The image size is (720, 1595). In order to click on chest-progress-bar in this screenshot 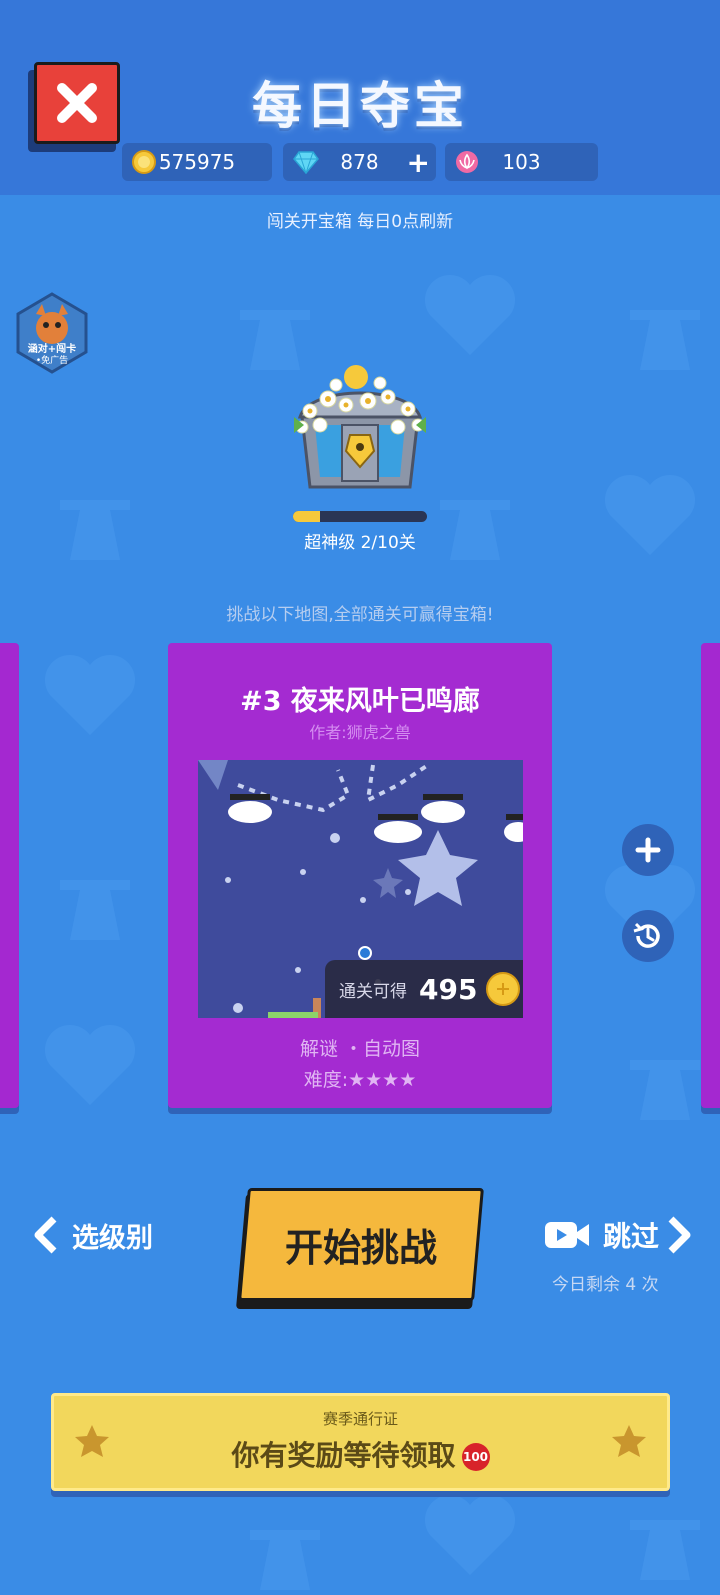, I will do `click(360, 516)`.